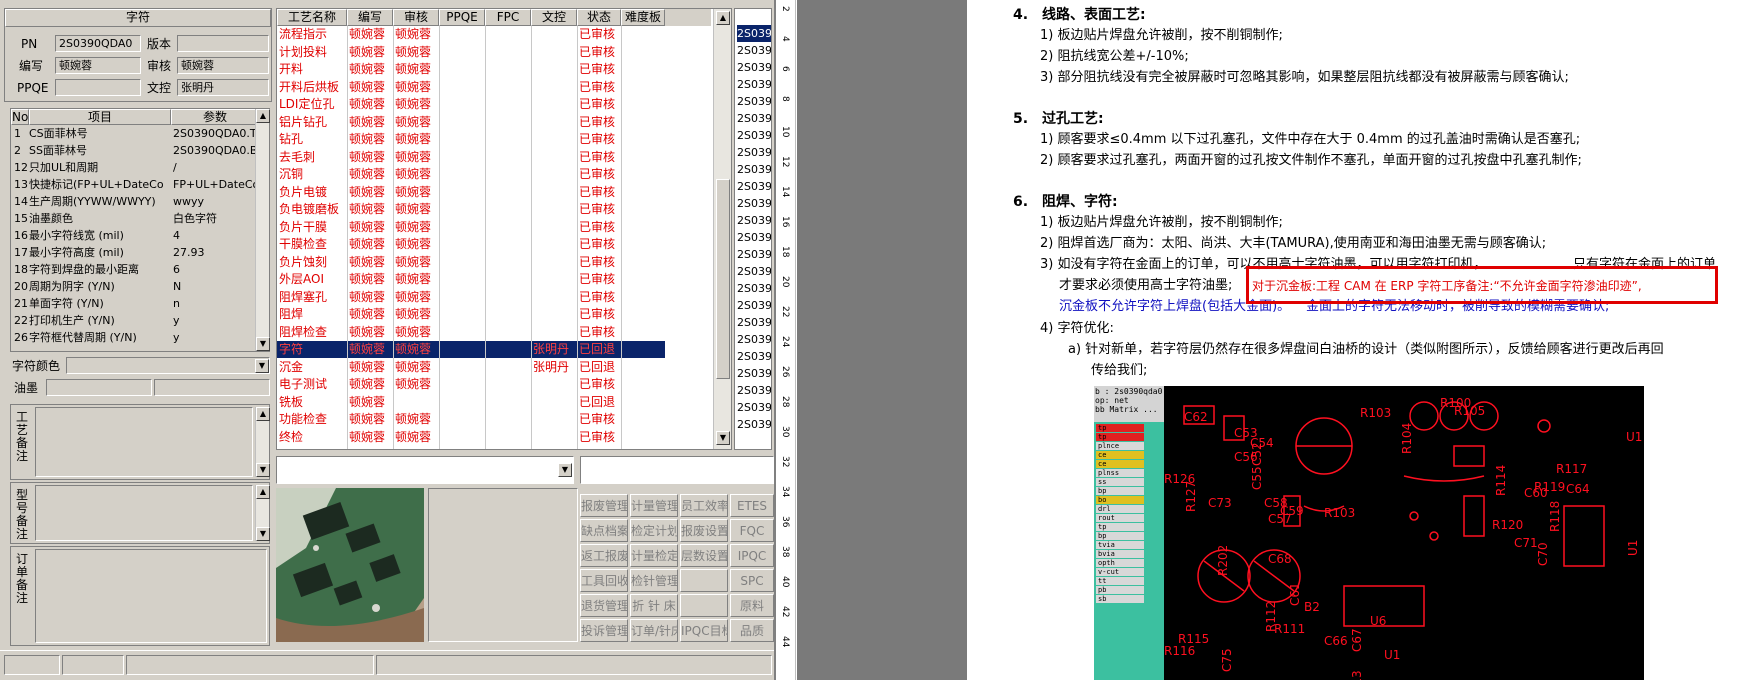 The height and width of the screenshot is (680, 1750). Describe the element at coordinates (1120, 473) in the screenshot. I see `cad-layer-item: plnss` at that location.